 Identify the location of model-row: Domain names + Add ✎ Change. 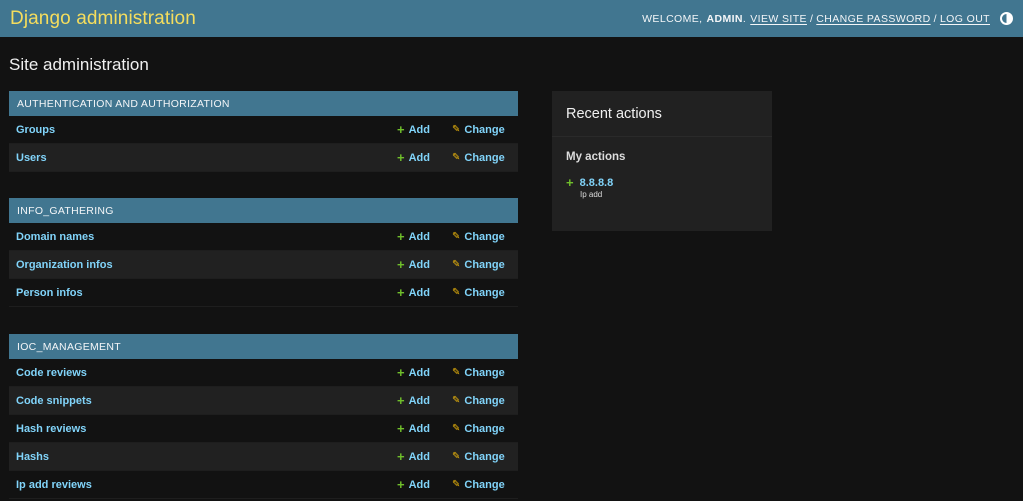
(263, 237).